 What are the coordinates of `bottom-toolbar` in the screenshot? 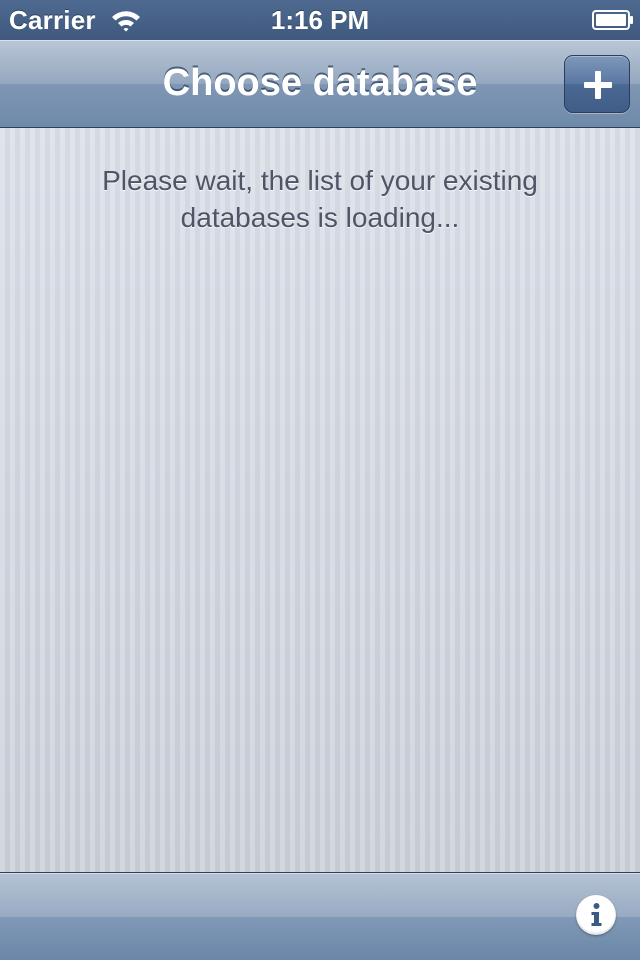 It's located at (320, 916).